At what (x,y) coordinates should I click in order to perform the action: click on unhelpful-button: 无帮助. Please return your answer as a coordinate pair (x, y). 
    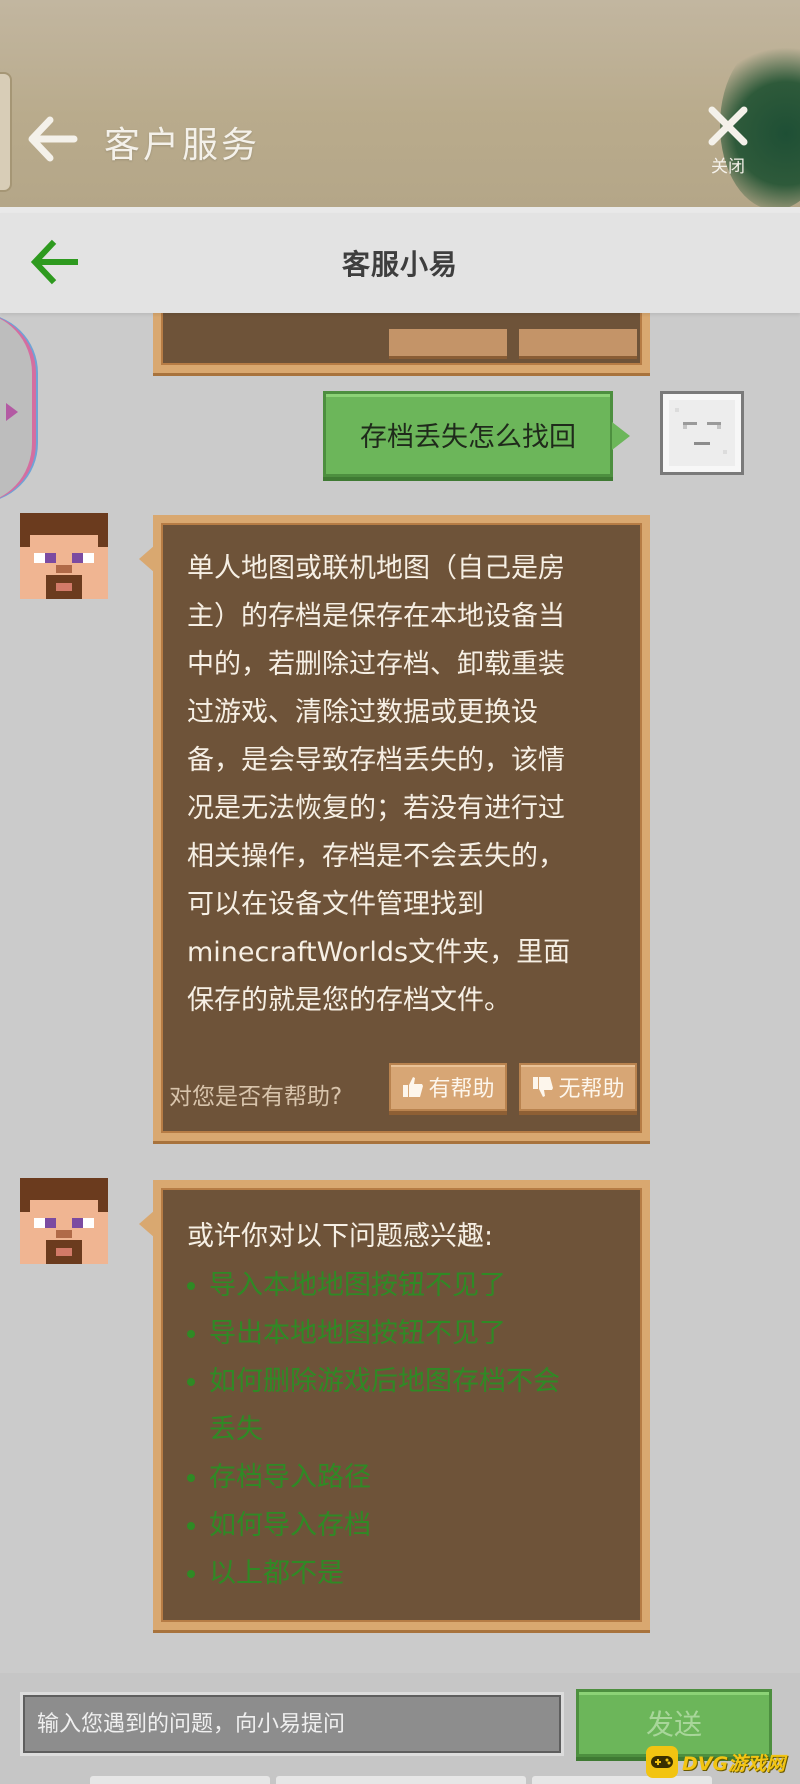
    Looking at the image, I should click on (578, 1087).